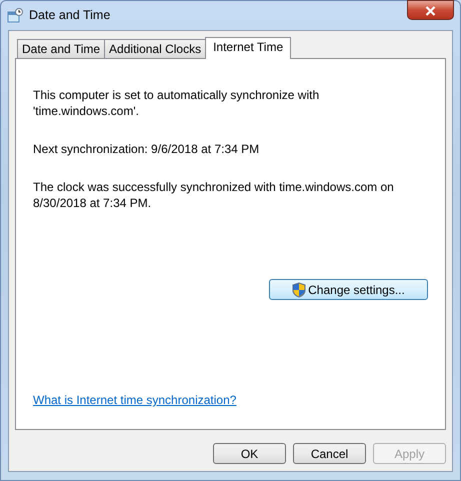  Describe the element at coordinates (299, 290) in the screenshot. I see `shield-icon` at that location.